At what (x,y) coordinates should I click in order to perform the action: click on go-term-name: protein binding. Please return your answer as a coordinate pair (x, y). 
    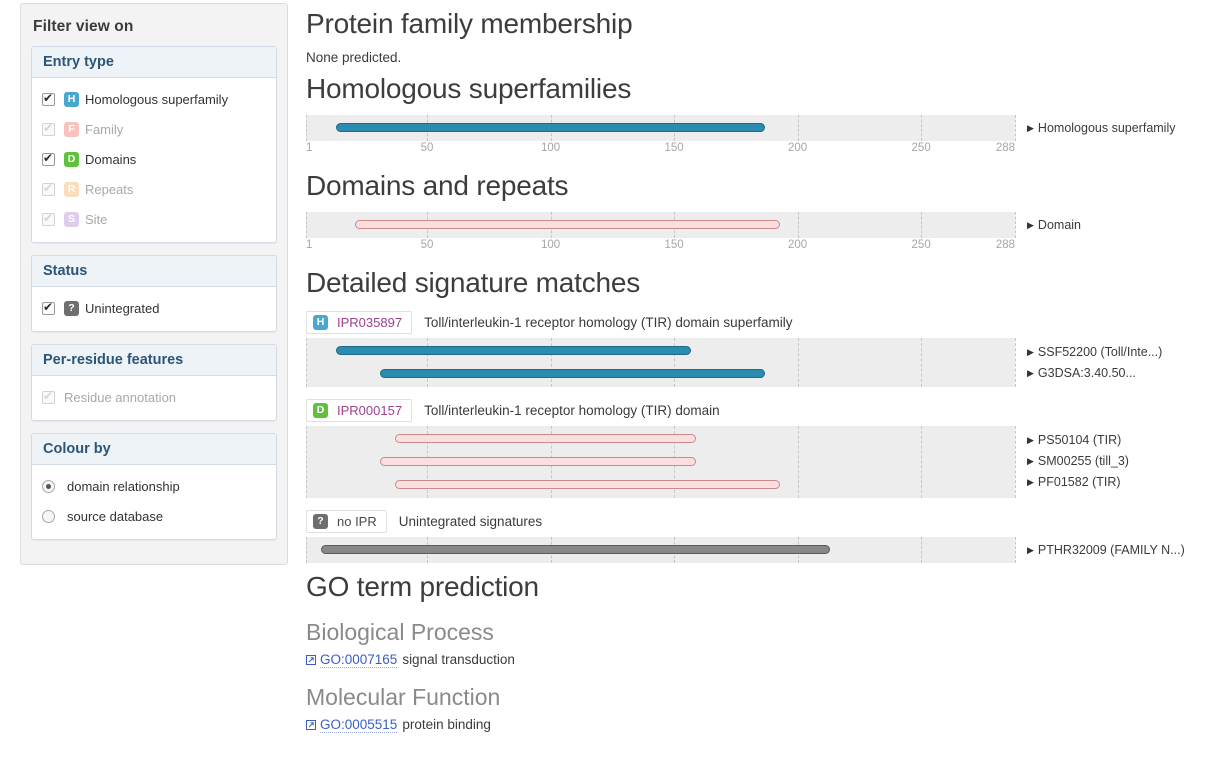
    Looking at the image, I should click on (446, 724).